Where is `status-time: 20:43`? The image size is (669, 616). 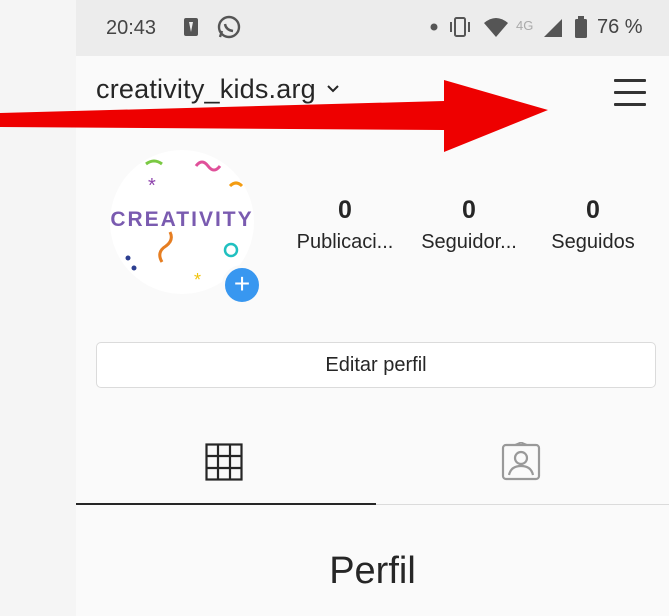 status-time: 20:43 is located at coordinates (131, 28).